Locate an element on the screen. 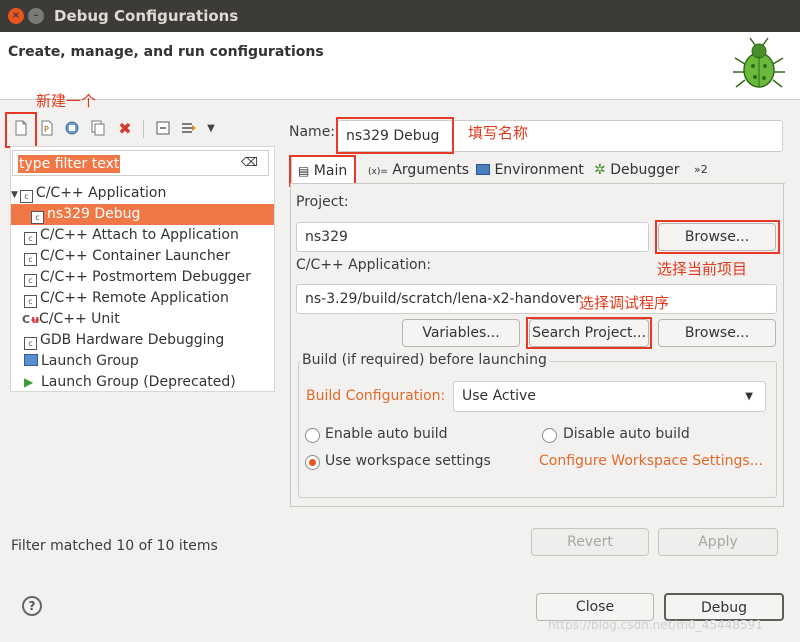  build-configuration-select: Use Active ▼ is located at coordinates (609, 396).